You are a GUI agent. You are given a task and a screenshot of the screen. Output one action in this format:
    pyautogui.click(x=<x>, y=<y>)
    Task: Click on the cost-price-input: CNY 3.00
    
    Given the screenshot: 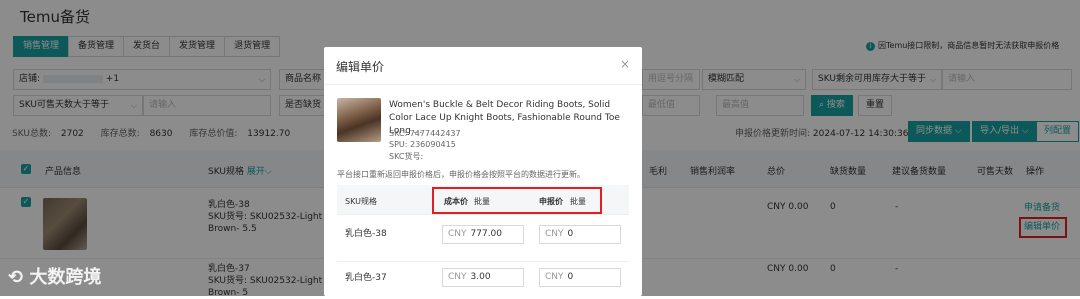 What is the action you would take?
    pyautogui.click(x=483, y=277)
    